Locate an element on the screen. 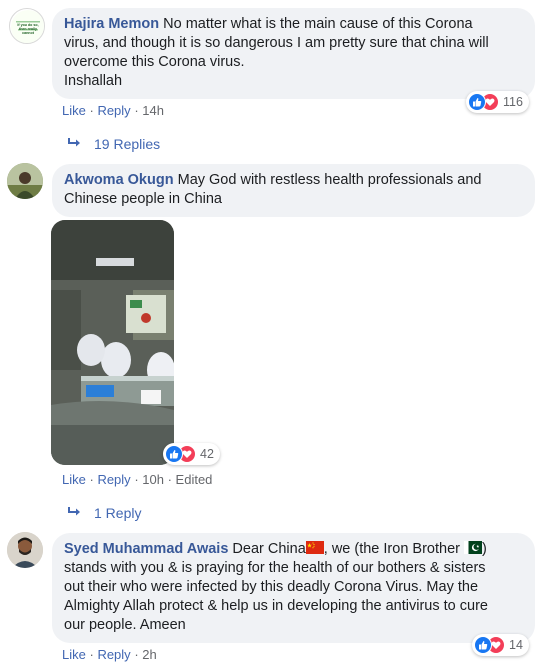  edited-label: Edited is located at coordinates (194, 479).